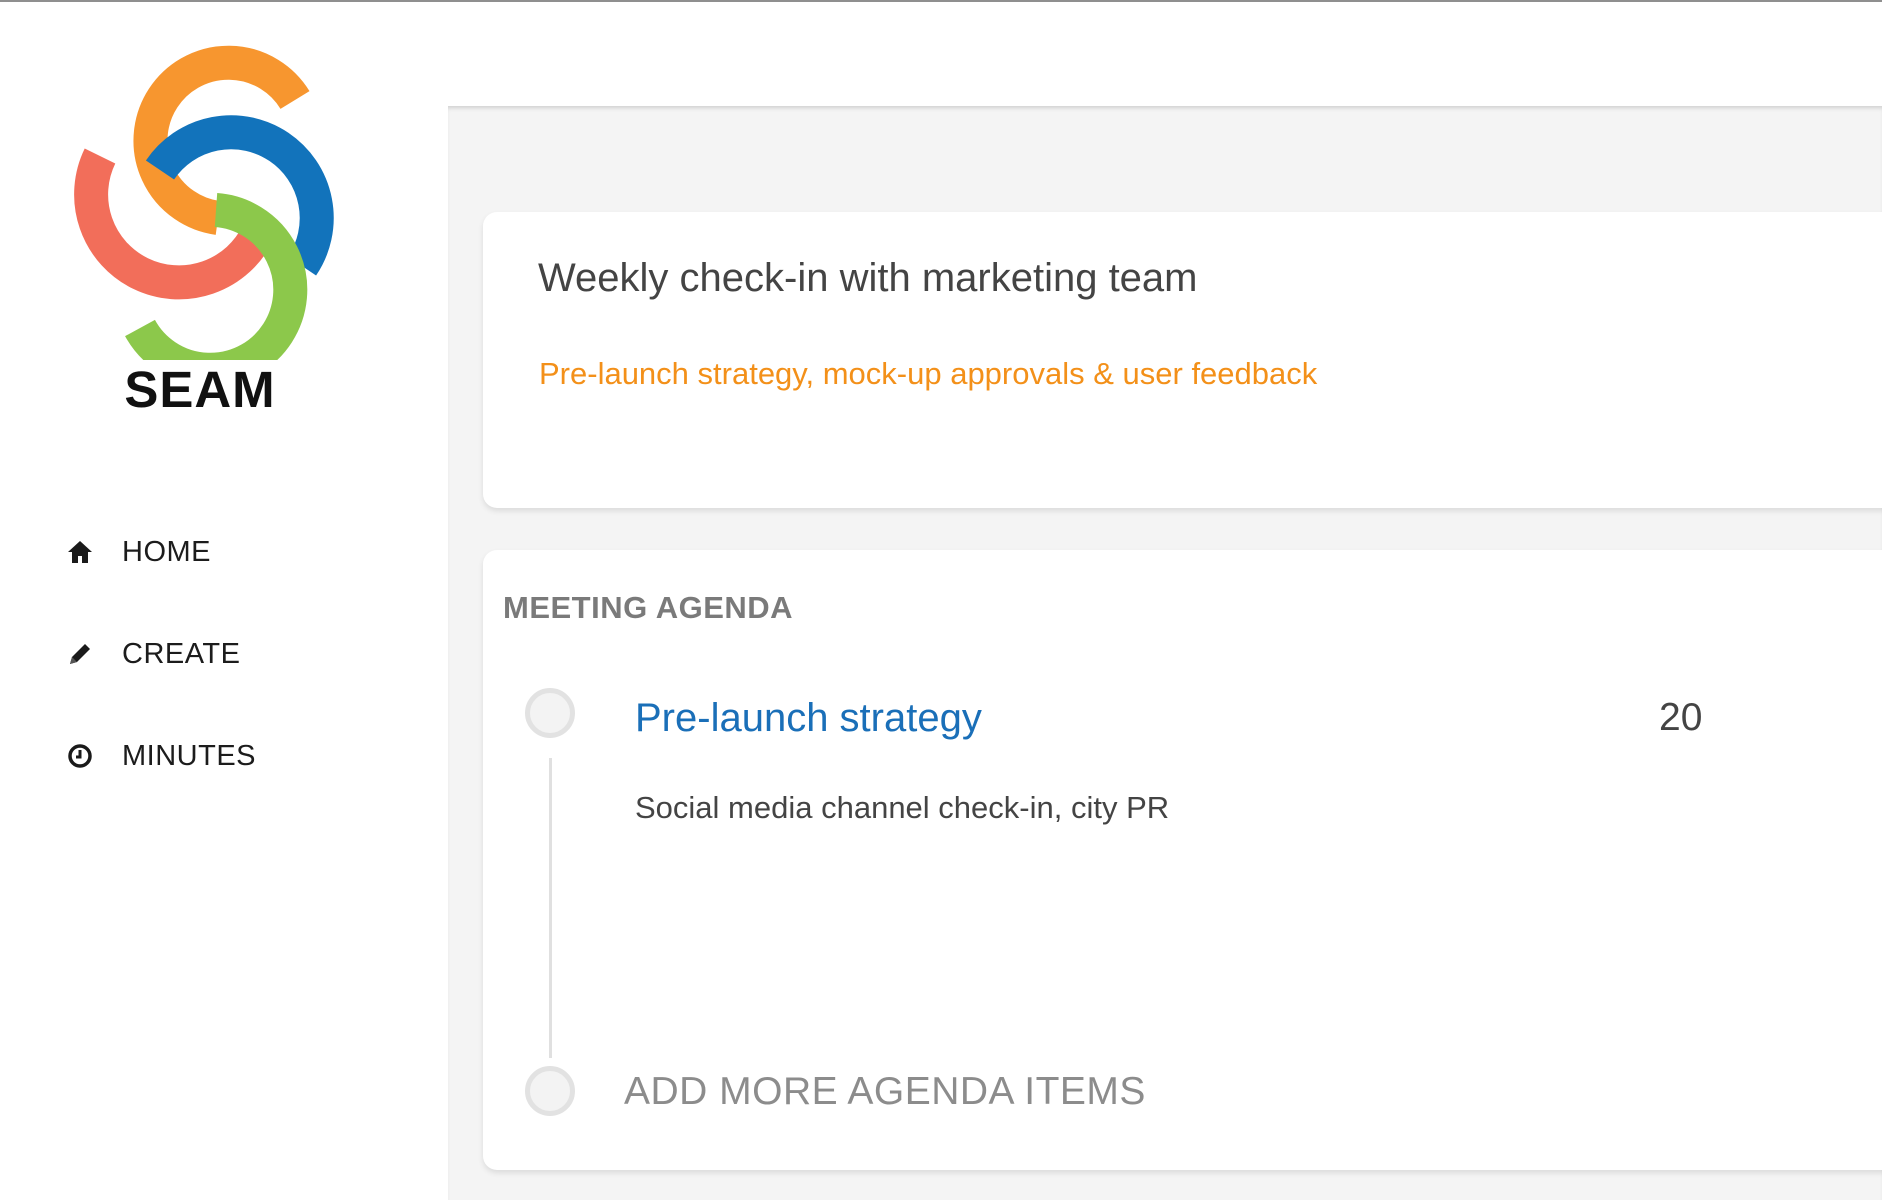 The width and height of the screenshot is (1882, 1200). What do you see at coordinates (902, 807) in the screenshot?
I see `agenda-item-description: Social media channel check-in, city PR` at bounding box center [902, 807].